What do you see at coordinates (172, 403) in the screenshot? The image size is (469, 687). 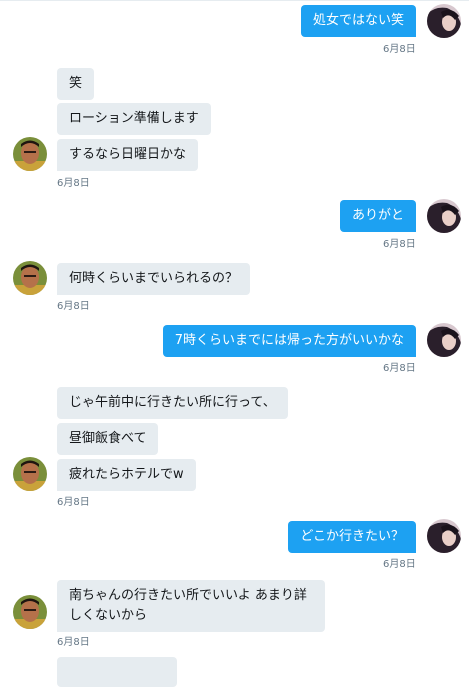 I see `message-bubble-incoming: じゃ午前中に行きたい所に行って、` at bounding box center [172, 403].